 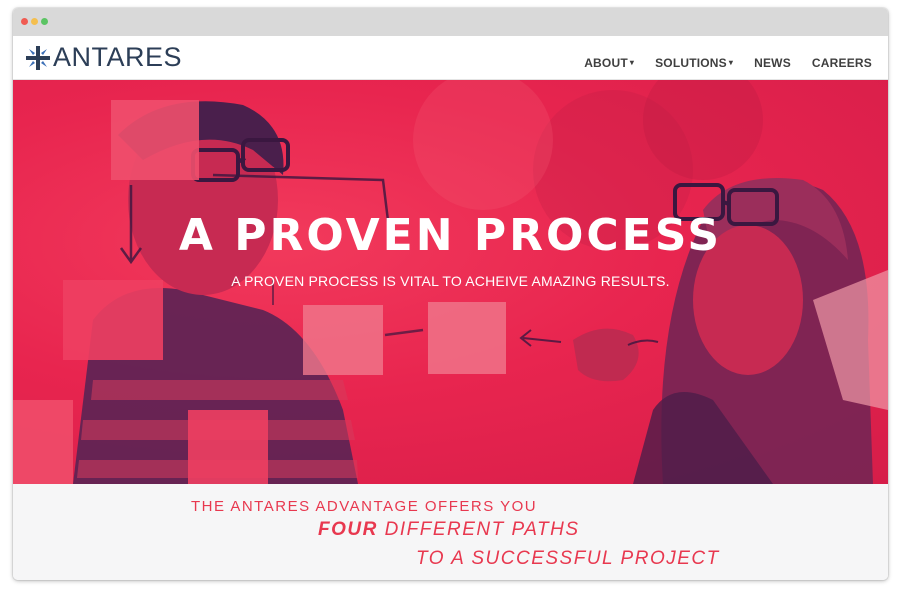 I want to click on nav-item-news: NEWS, so click(x=772, y=63).